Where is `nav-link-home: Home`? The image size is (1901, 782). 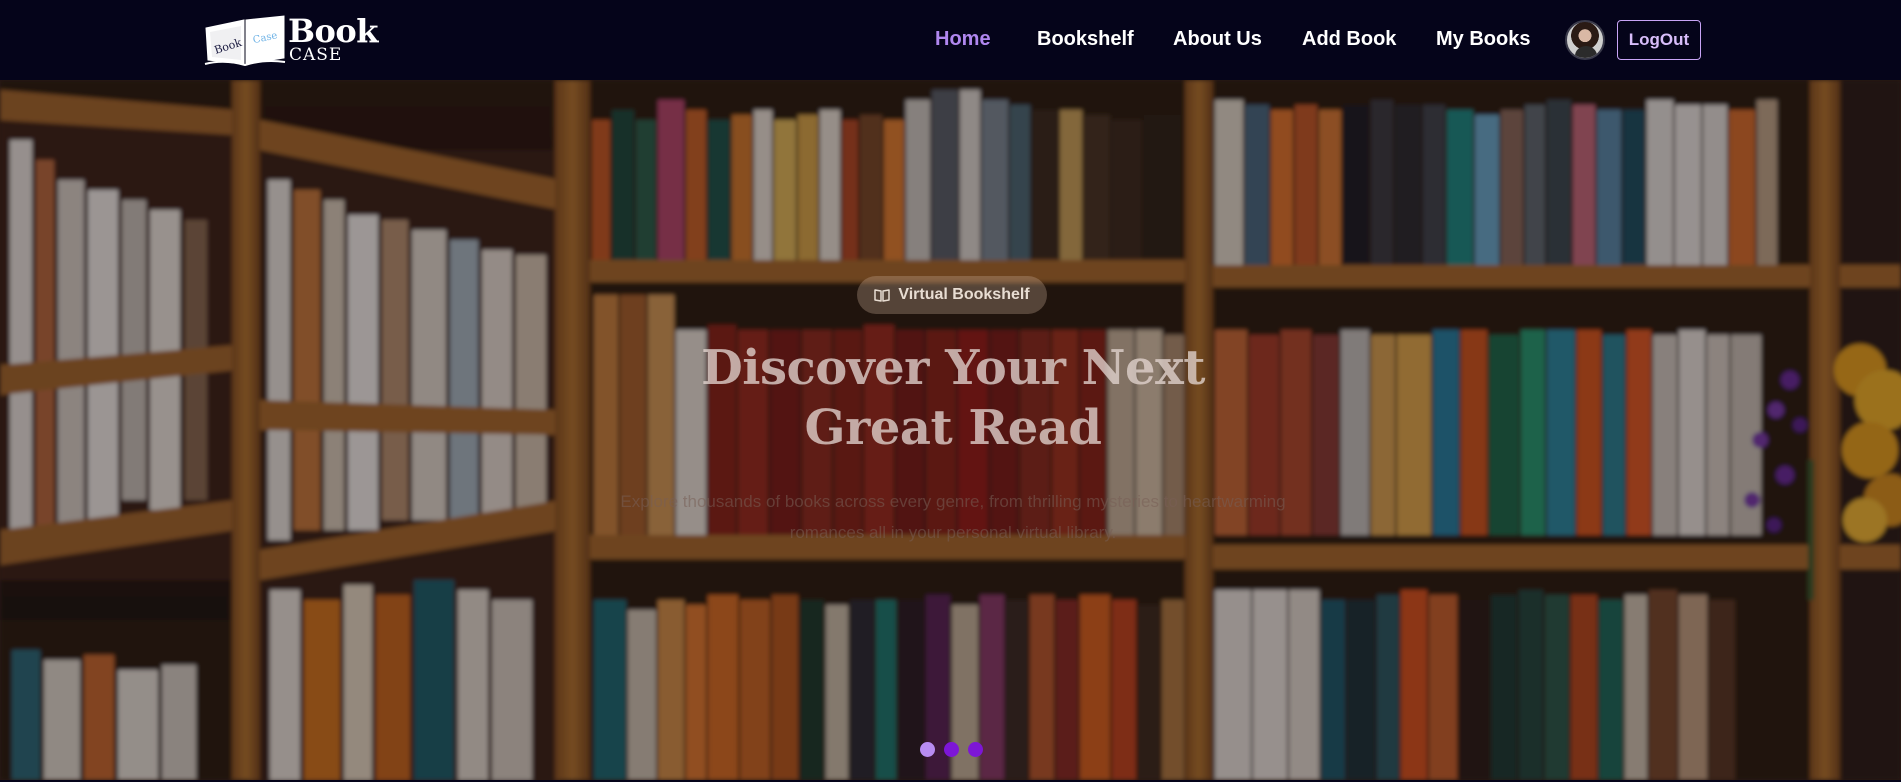
nav-link-home: Home is located at coordinates (963, 39).